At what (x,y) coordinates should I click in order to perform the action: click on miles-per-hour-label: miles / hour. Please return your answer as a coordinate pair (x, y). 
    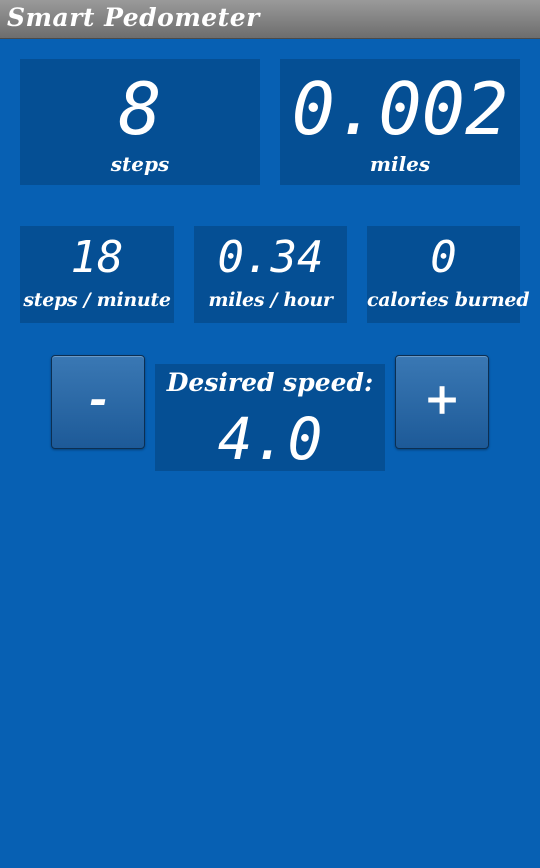
    Looking at the image, I should click on (270, 300).